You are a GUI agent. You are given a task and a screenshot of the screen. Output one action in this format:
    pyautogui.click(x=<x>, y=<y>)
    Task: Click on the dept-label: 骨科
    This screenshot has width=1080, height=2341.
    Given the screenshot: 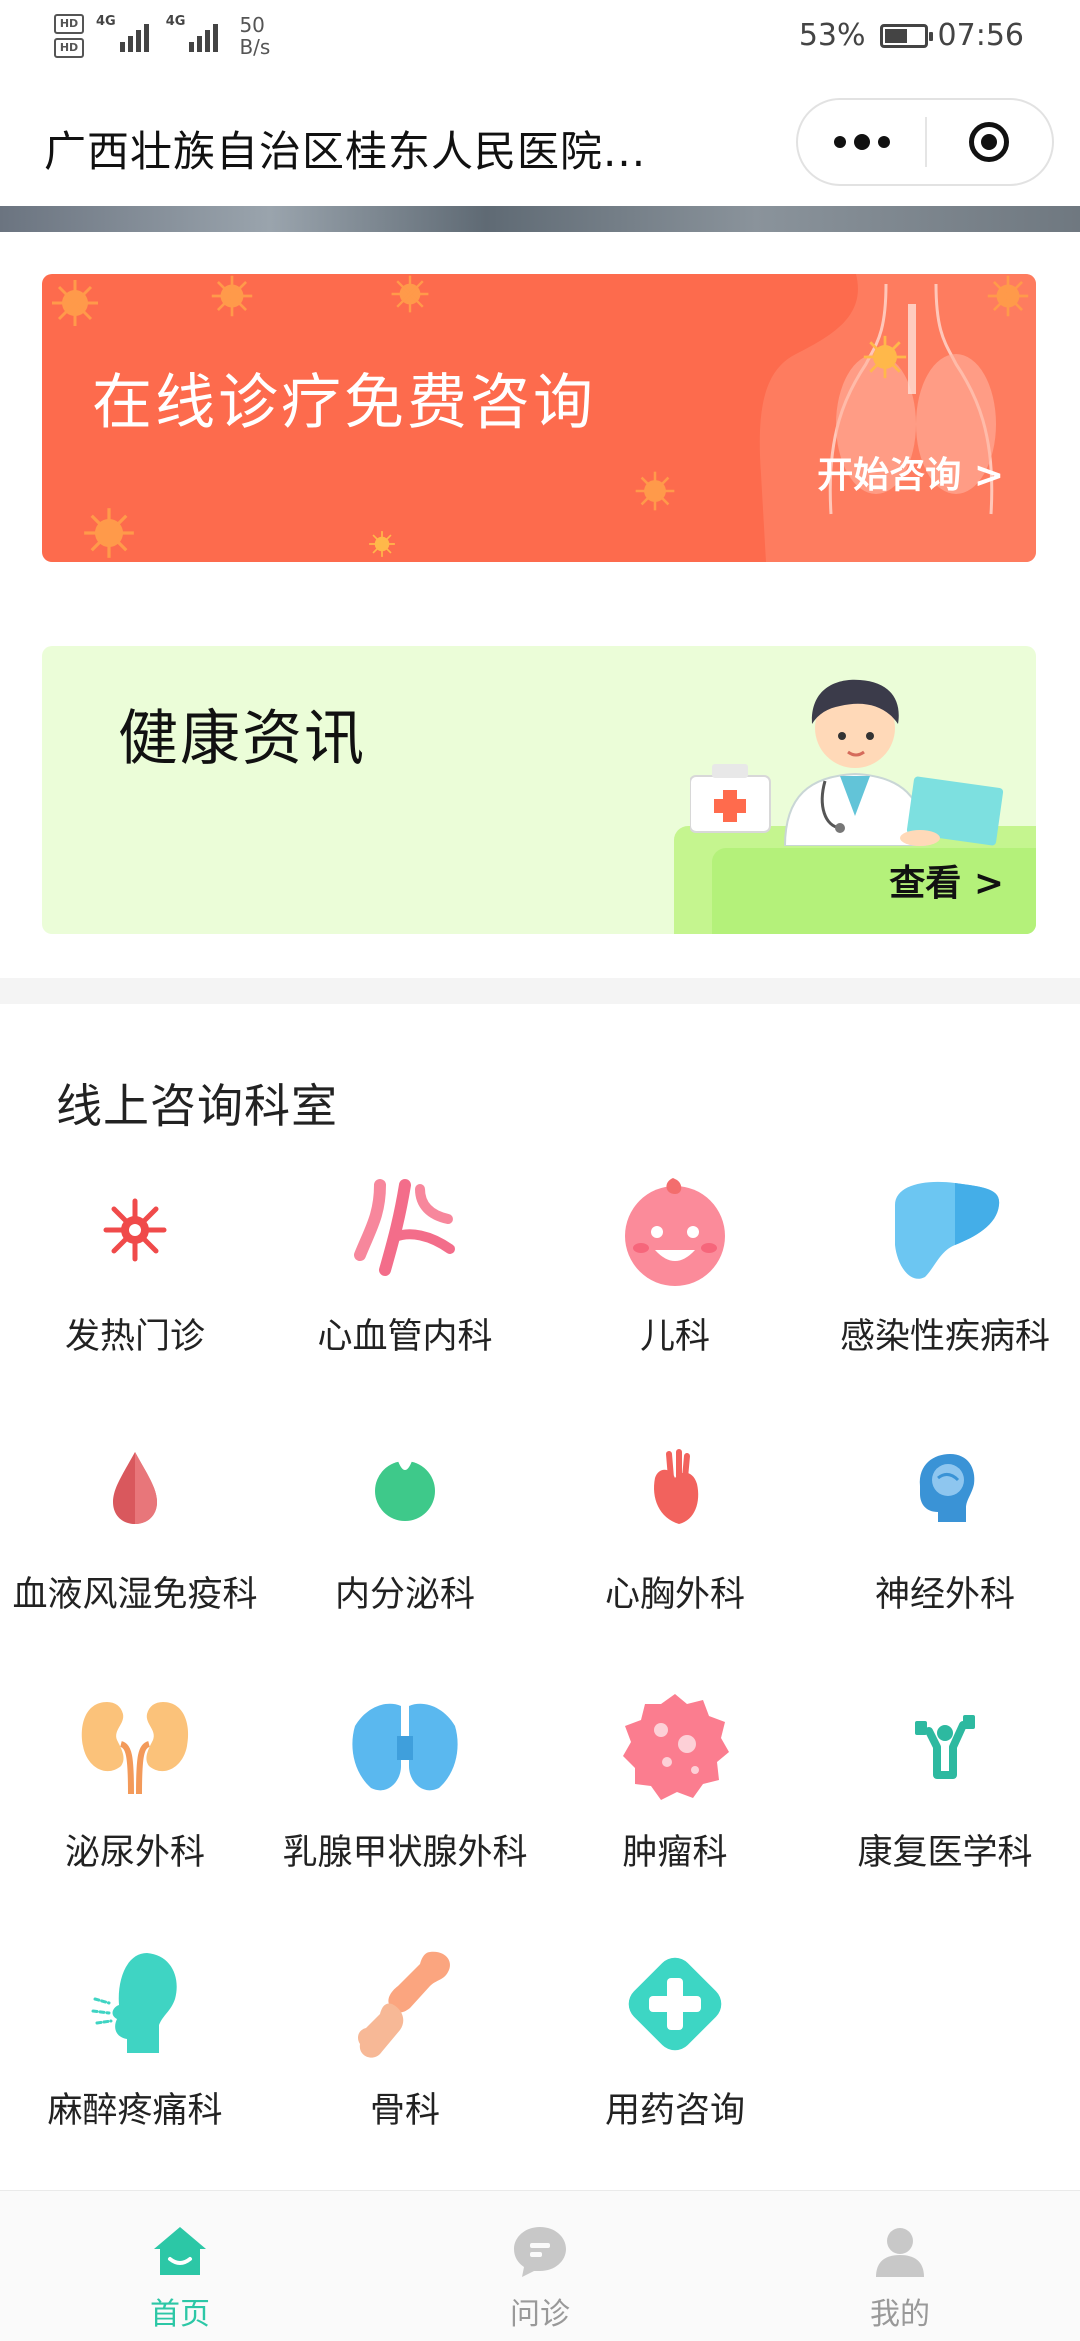 What is the action you would take?
    pyautogui.click(x=404, y=2111)
    